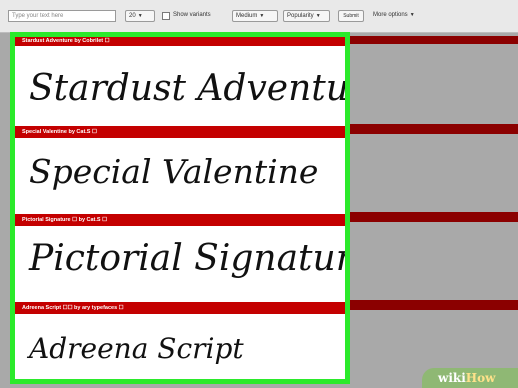 Image resolution: width=518 pixels, height=388 pixels. What do you see at coordinates (351, 16) in the screenshot?
I see `submit-button: Submit` at bounding box center [351, 16].